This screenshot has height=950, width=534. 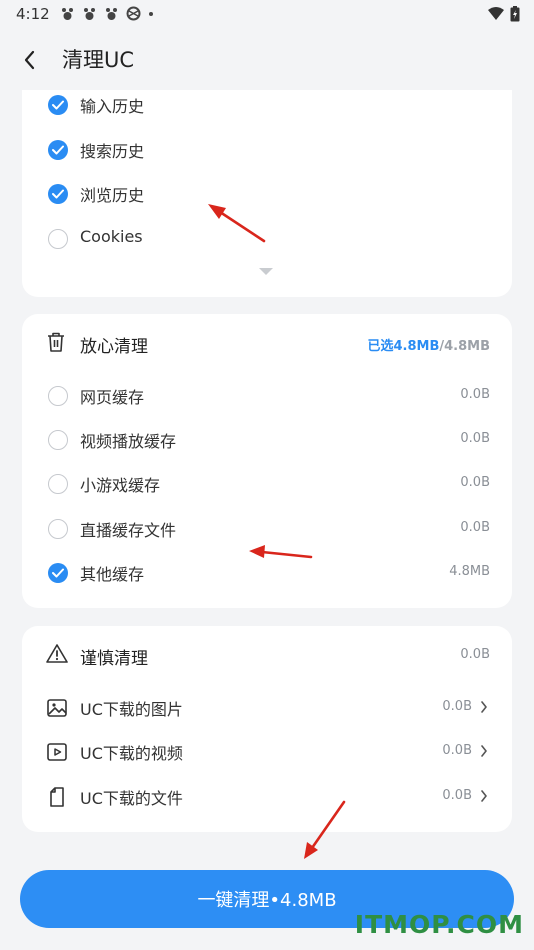 I want to click on trash-icon, so click(x=56, y=342).